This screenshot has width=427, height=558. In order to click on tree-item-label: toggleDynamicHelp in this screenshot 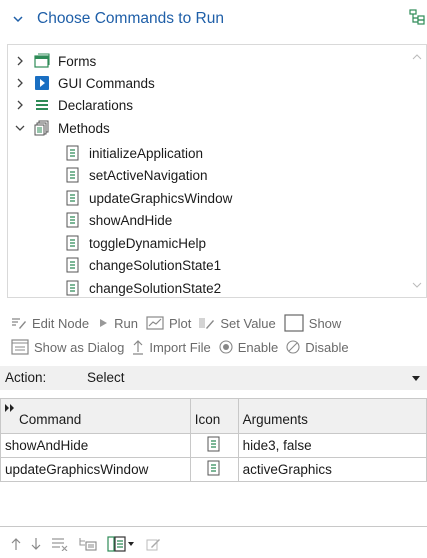, I will do `click(148, 243)`.